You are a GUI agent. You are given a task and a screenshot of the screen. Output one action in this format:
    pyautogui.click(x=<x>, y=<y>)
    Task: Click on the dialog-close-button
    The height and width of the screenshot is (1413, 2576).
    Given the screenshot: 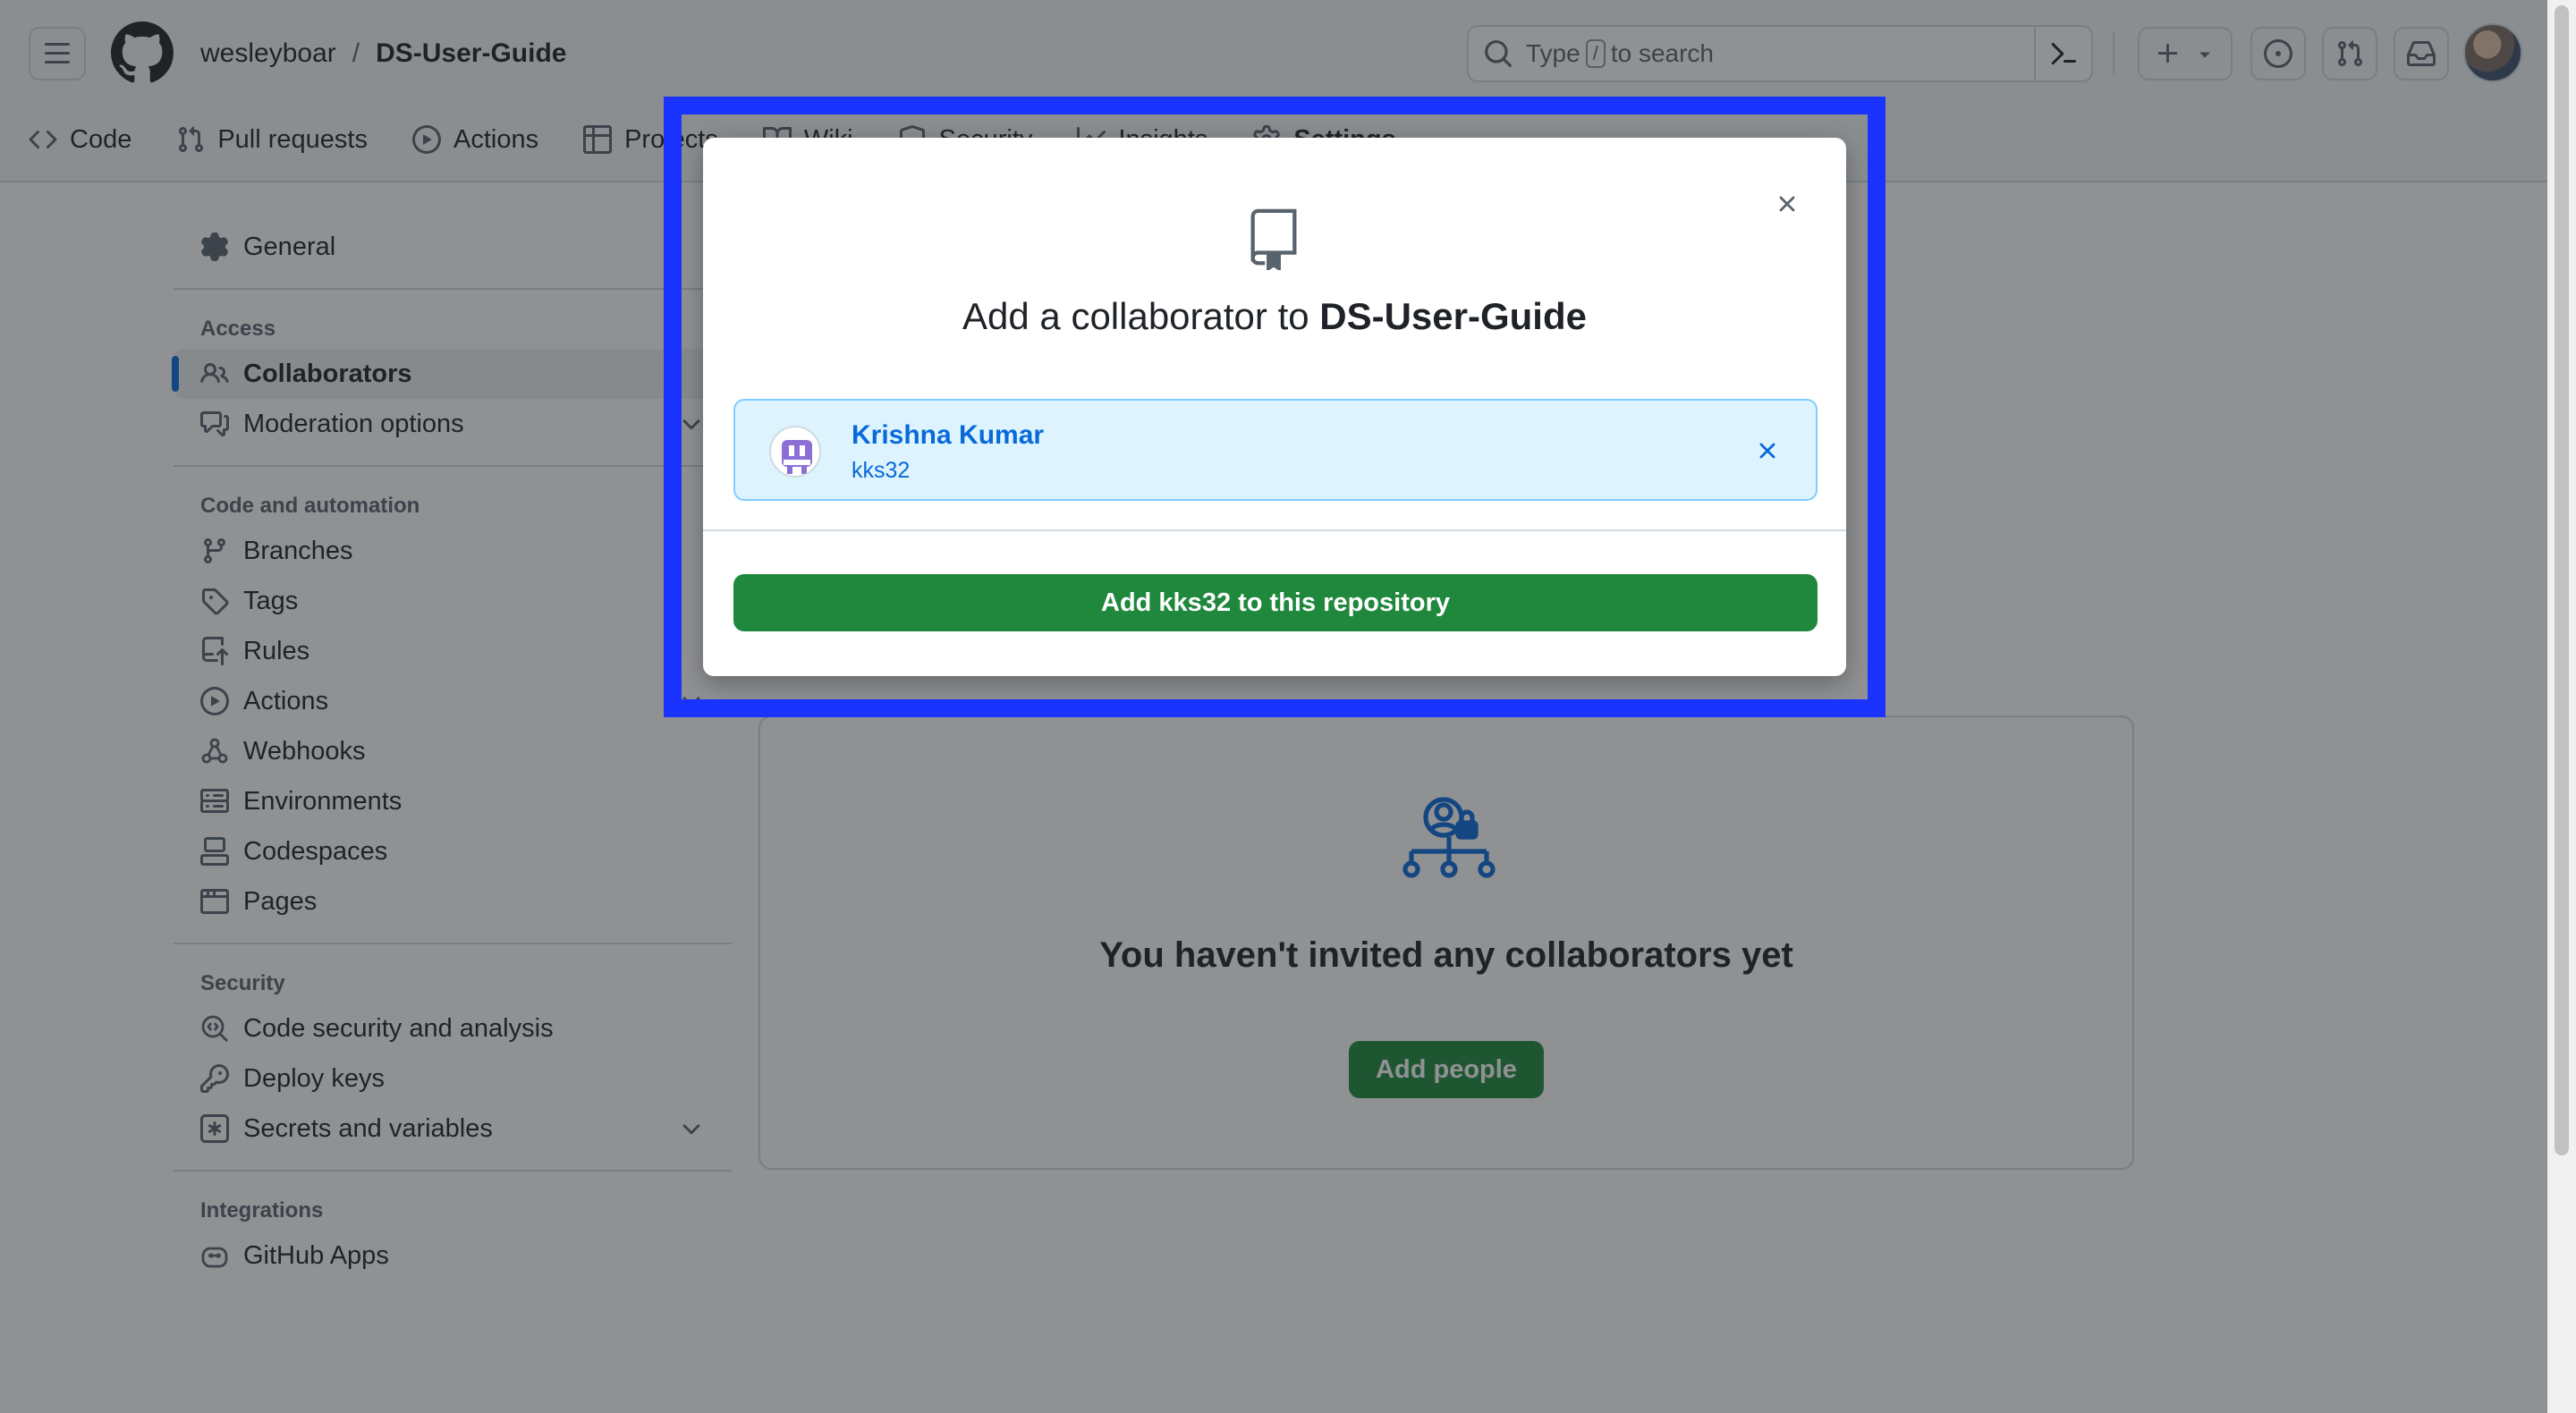 What is the action you would take?
    pyautogui.click(x=1787, y=204)
    